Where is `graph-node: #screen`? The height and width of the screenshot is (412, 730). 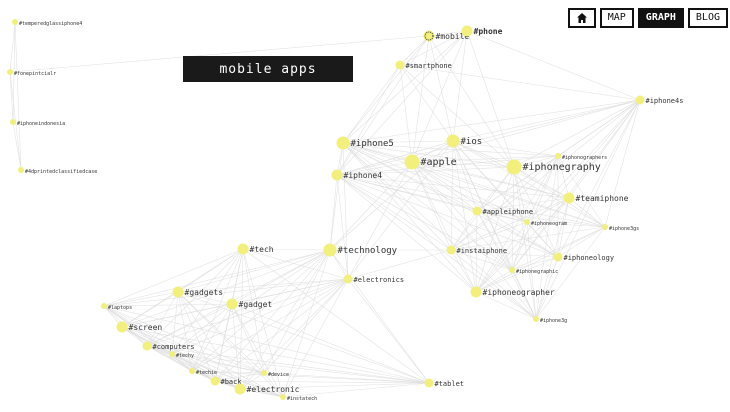 graph-node: #screen is located at coordinates (139, 327).